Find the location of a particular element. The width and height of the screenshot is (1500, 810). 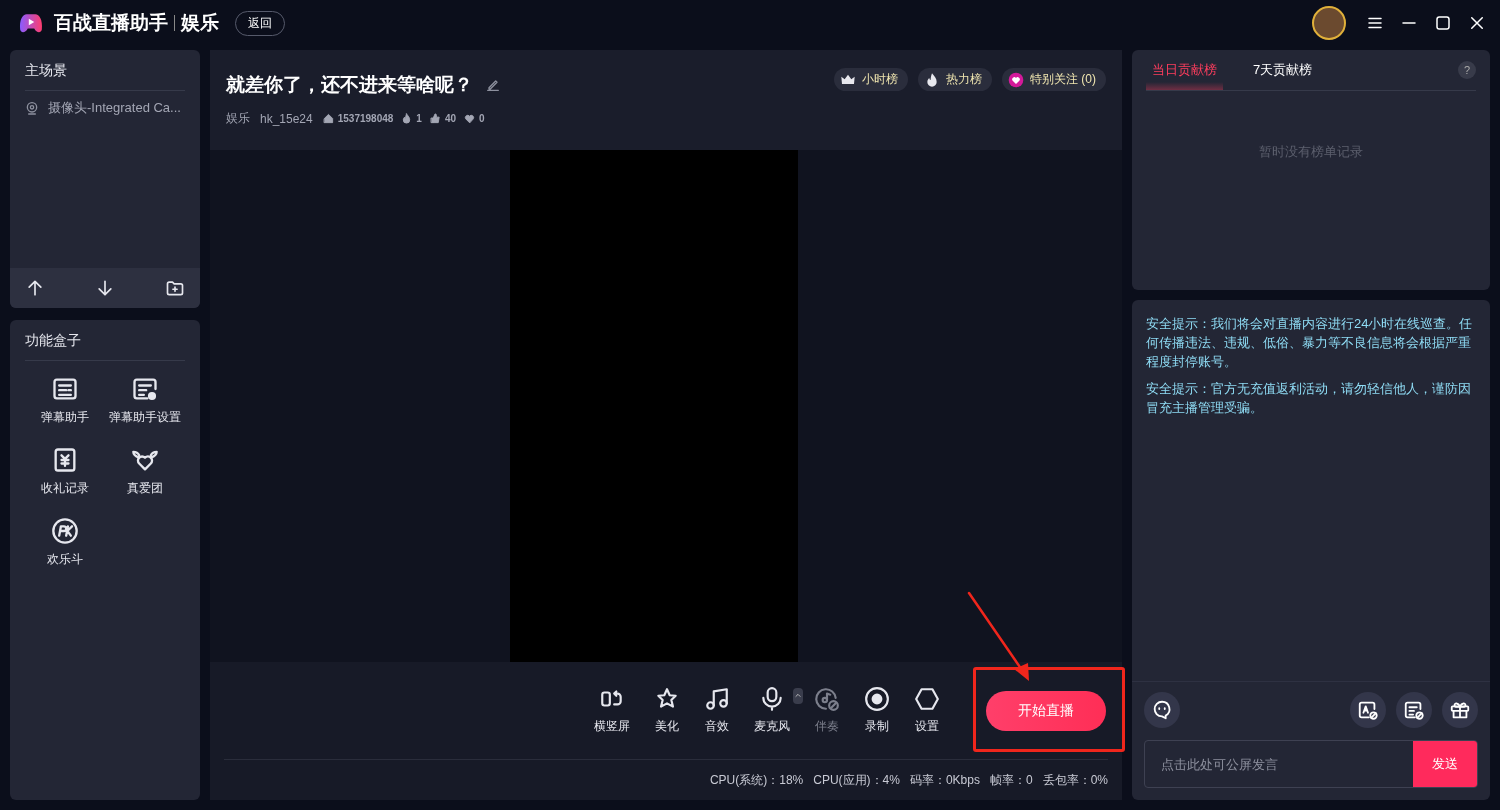

toolbar-button: 麦克风 is located at coordinates (772, 710).